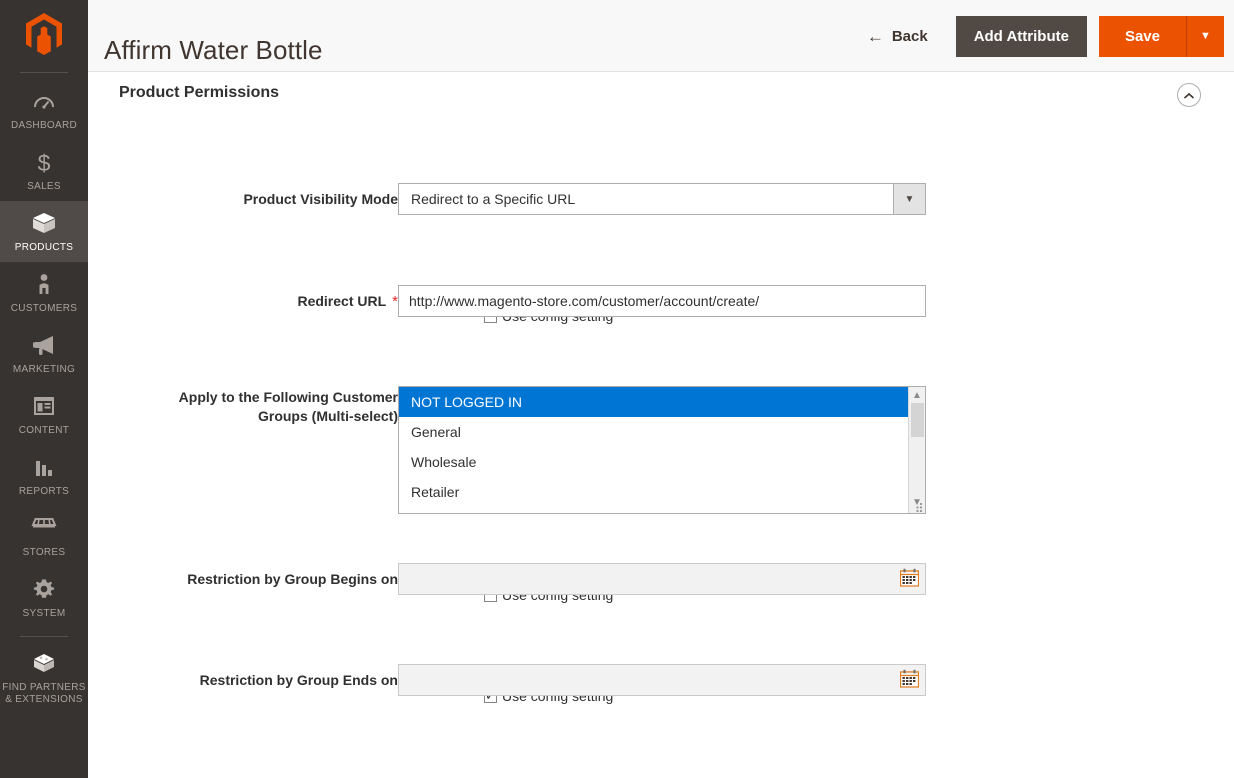  What do you see at coordinates (916, 450) in the screenshot?
I see `multiselect-scrollbar: ▲ ▼` at bounding box center [916, 450].